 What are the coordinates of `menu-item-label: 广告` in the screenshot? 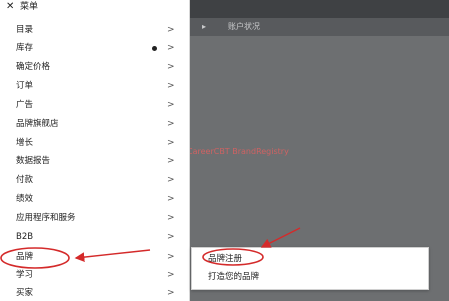 It's located at (25, 105).